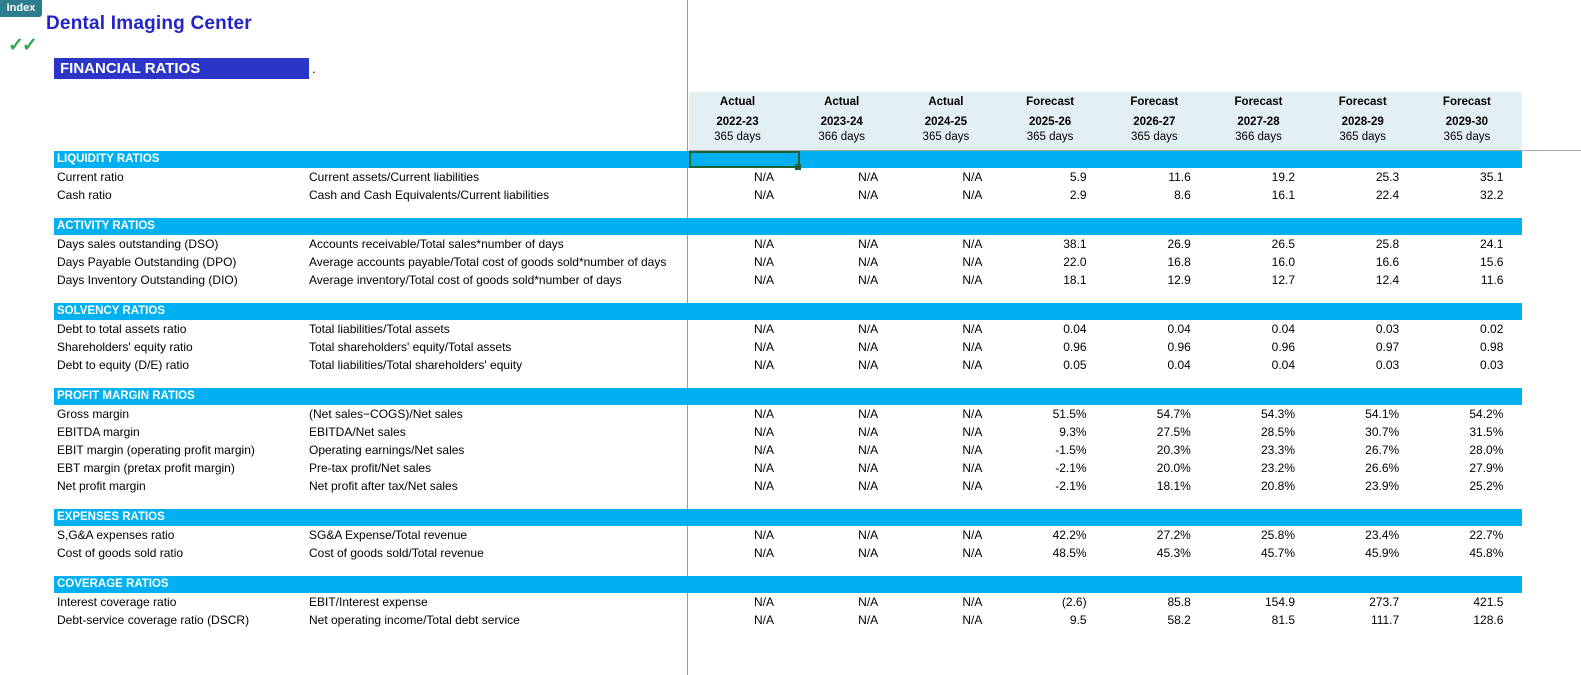 The image size is (1581, 675). I want to click on ratio-value-cell: 12.9, so click(1154, 280).